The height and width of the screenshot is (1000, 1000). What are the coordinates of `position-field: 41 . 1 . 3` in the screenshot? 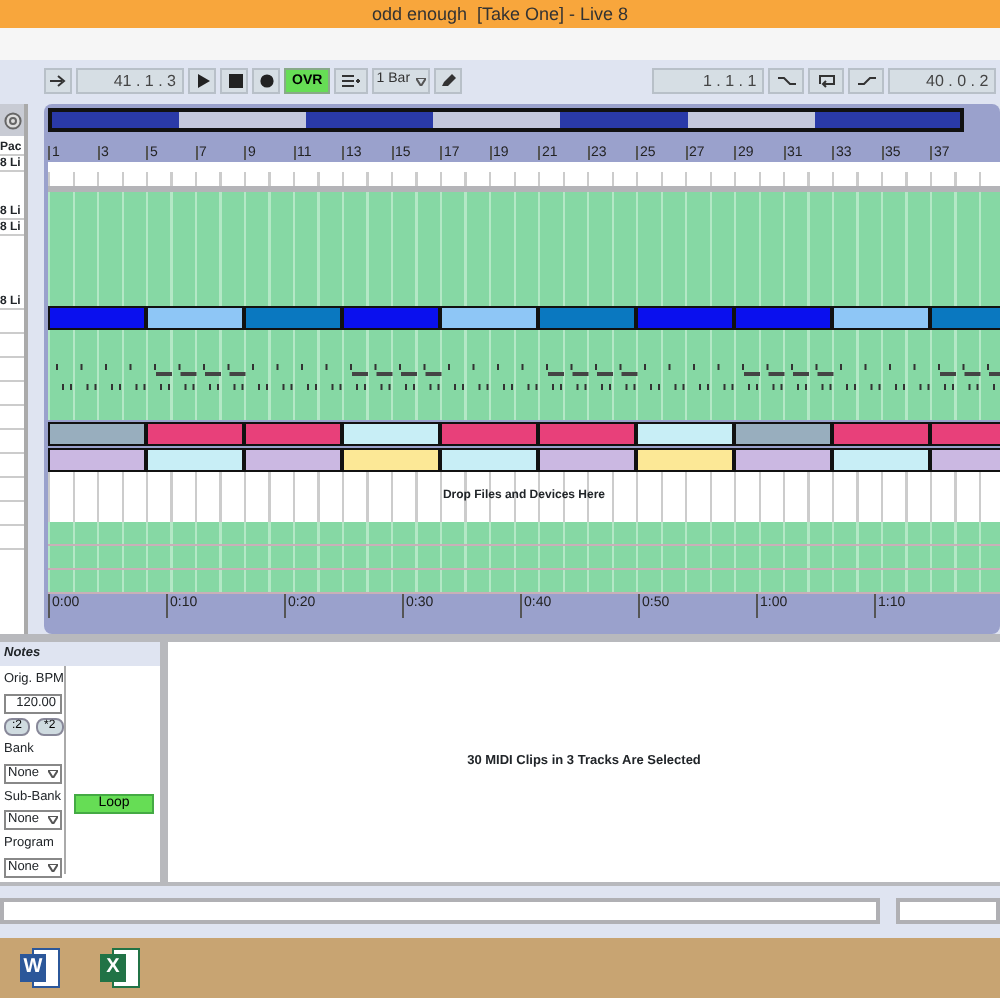 It's located at (130, 81).